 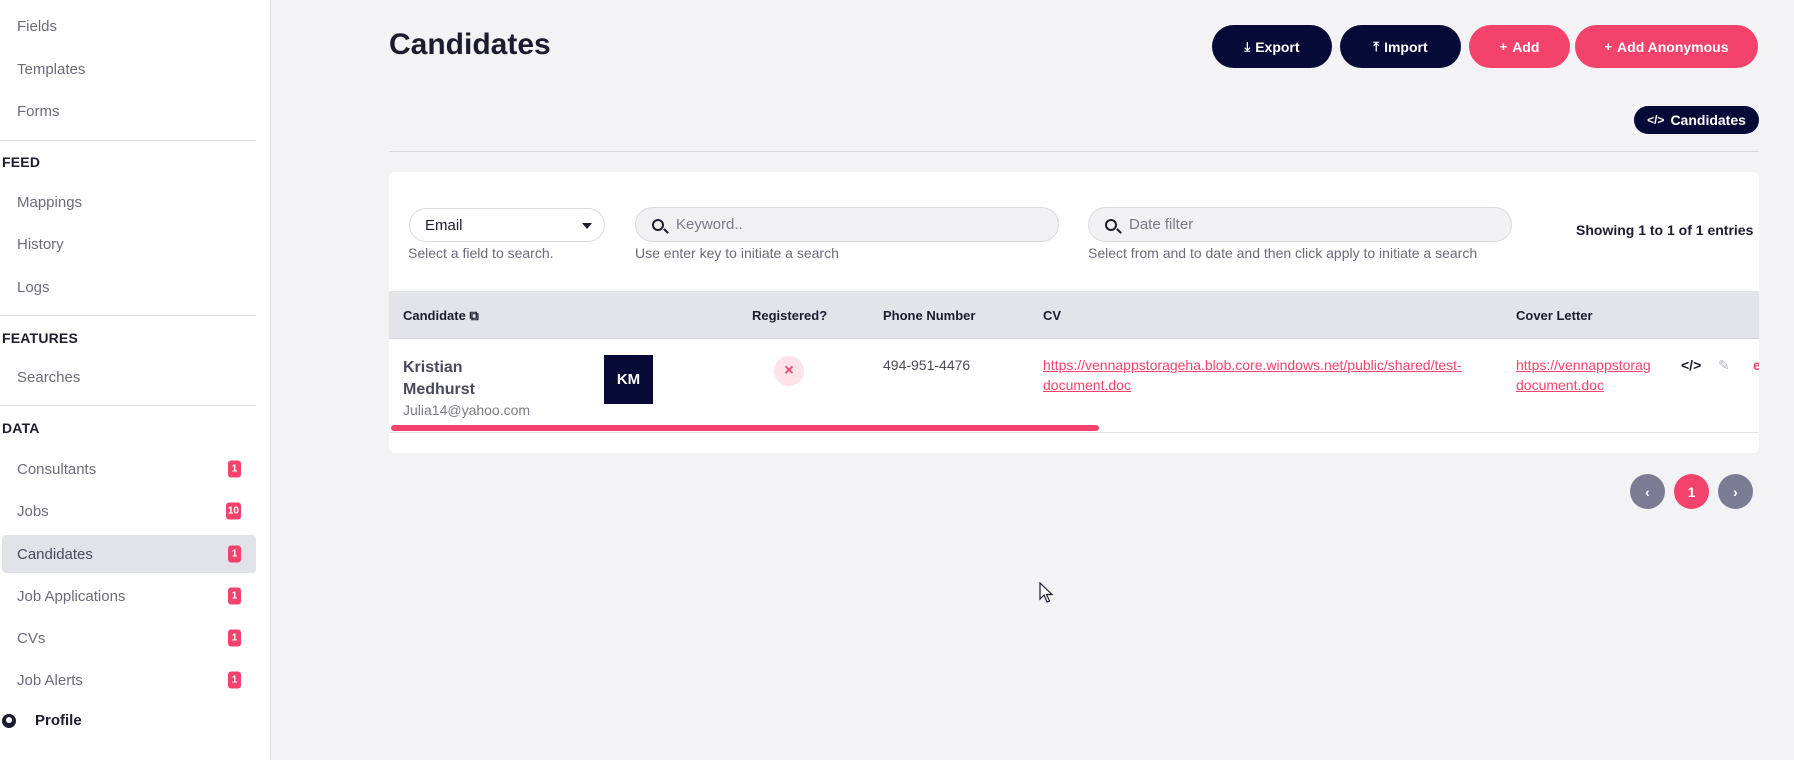 I want to click on export-button: ⤓ Export, so click(x=1272, y=46).